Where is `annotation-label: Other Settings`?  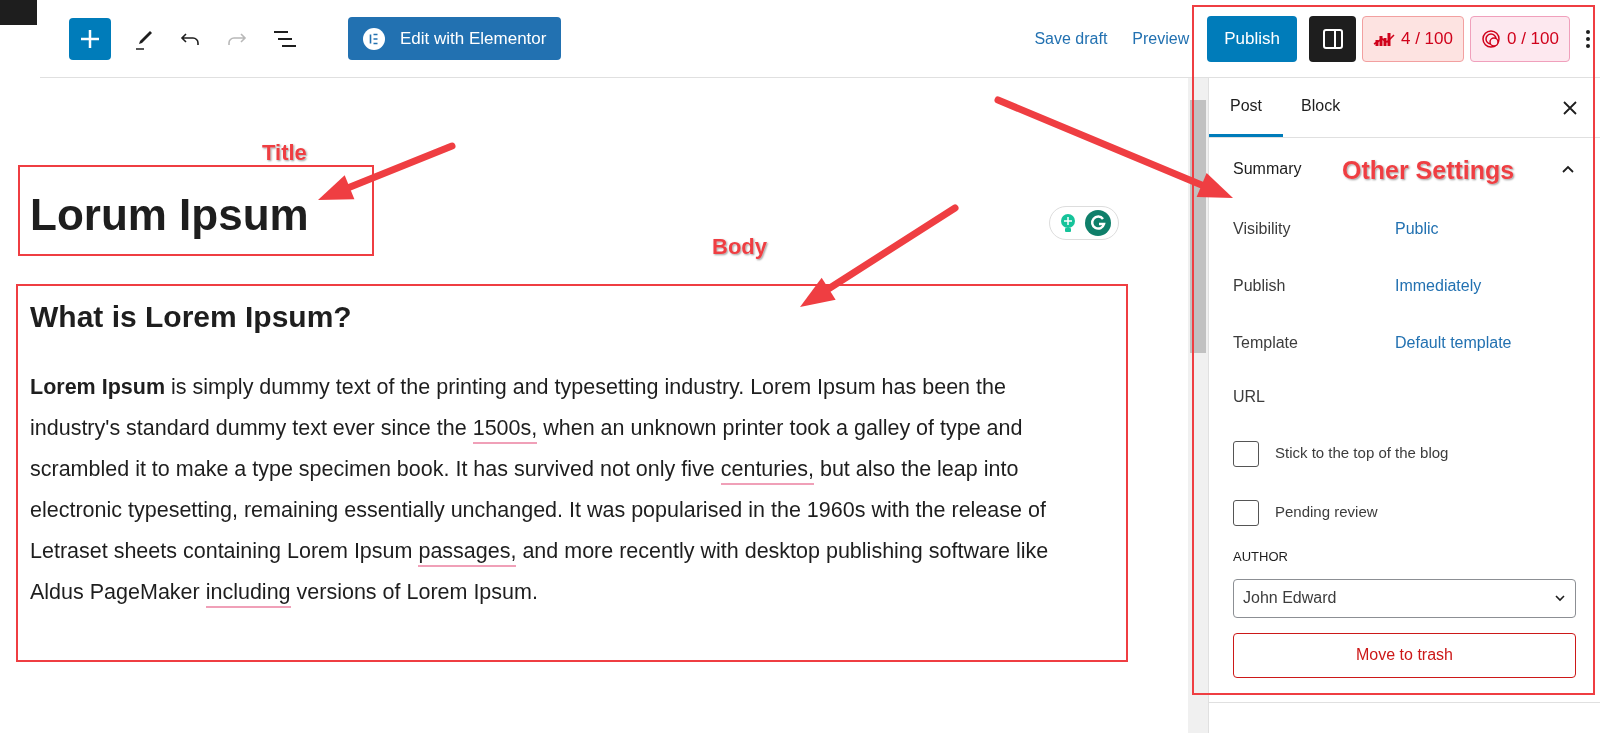
annotation-label: Other Settings is located at coordinates (1428, 170).